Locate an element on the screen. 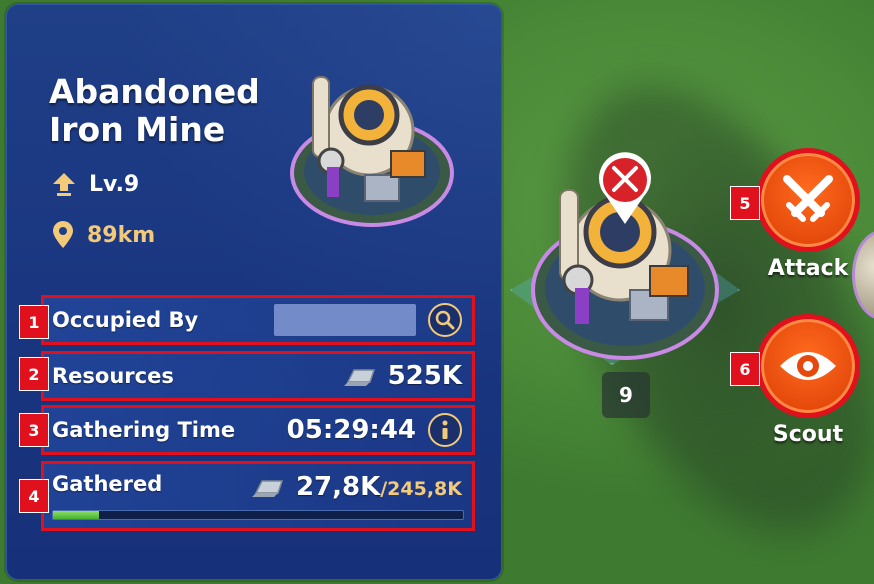 The height and width of the screenshot is (584, 874). occupant-name-field is located at coordinates (345, 320).